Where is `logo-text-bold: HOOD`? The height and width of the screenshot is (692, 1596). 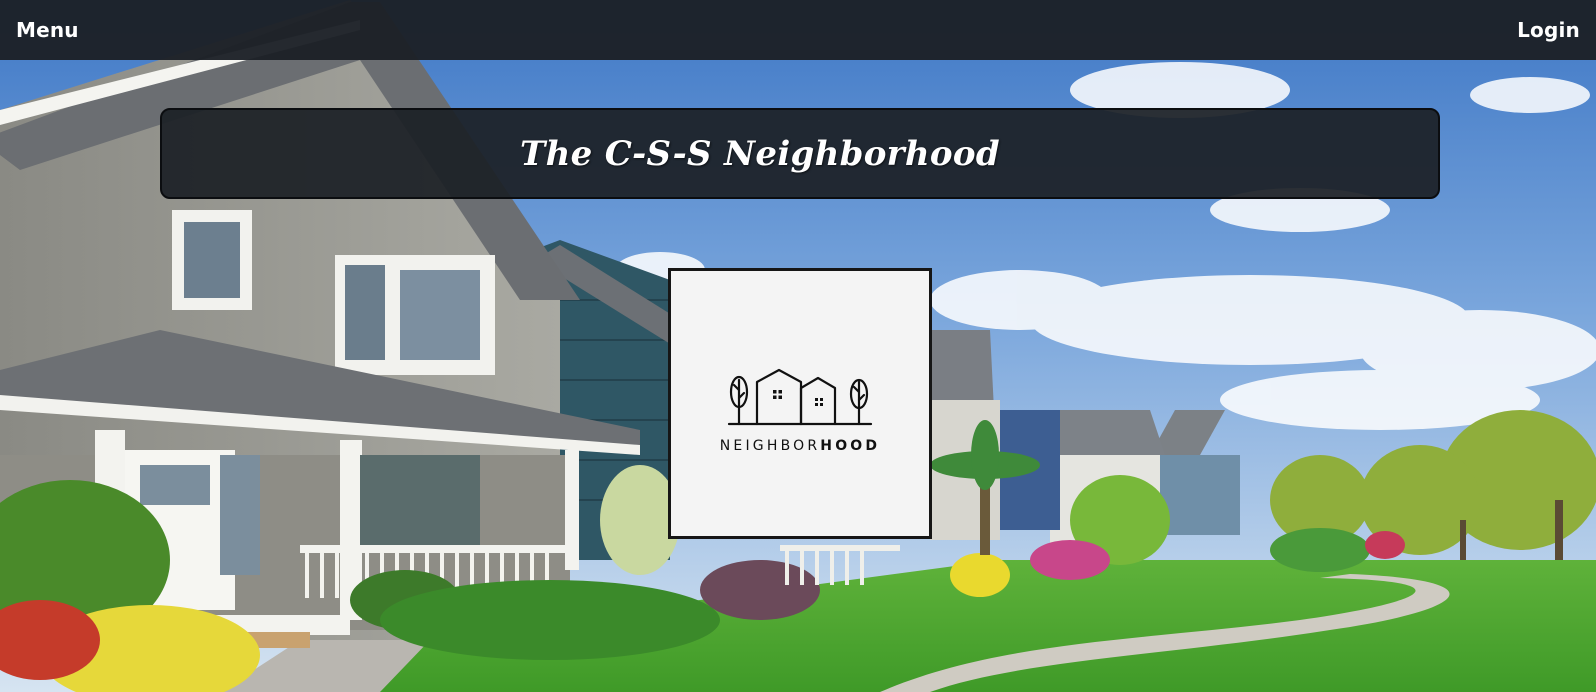
logo-text-bold: HOOD is located at coordinates (850, 445).